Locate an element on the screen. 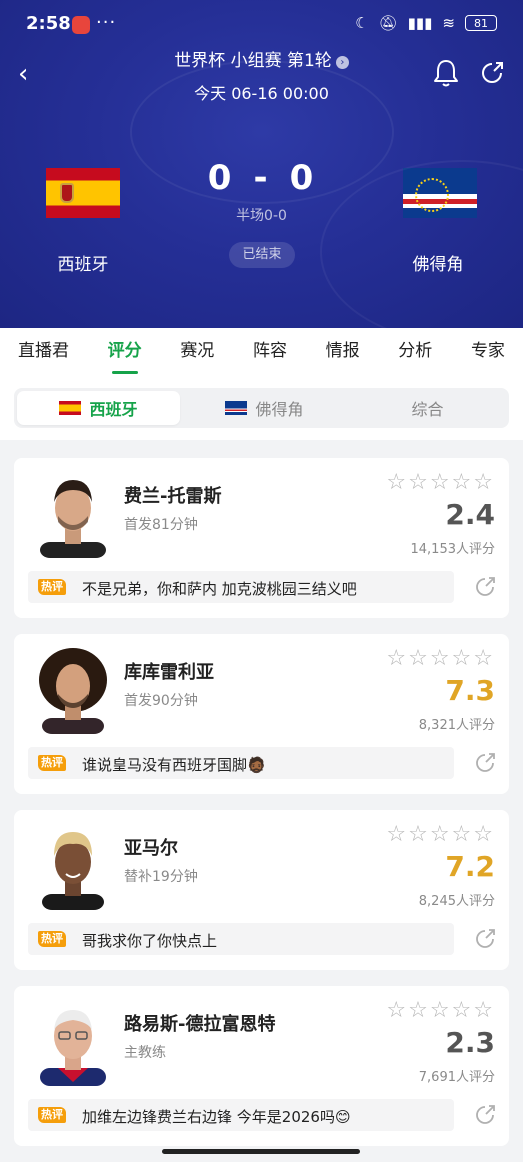 This screenshot has height=1162, width=523. segment-overall: 综合 is located at coordinates (427, 408).